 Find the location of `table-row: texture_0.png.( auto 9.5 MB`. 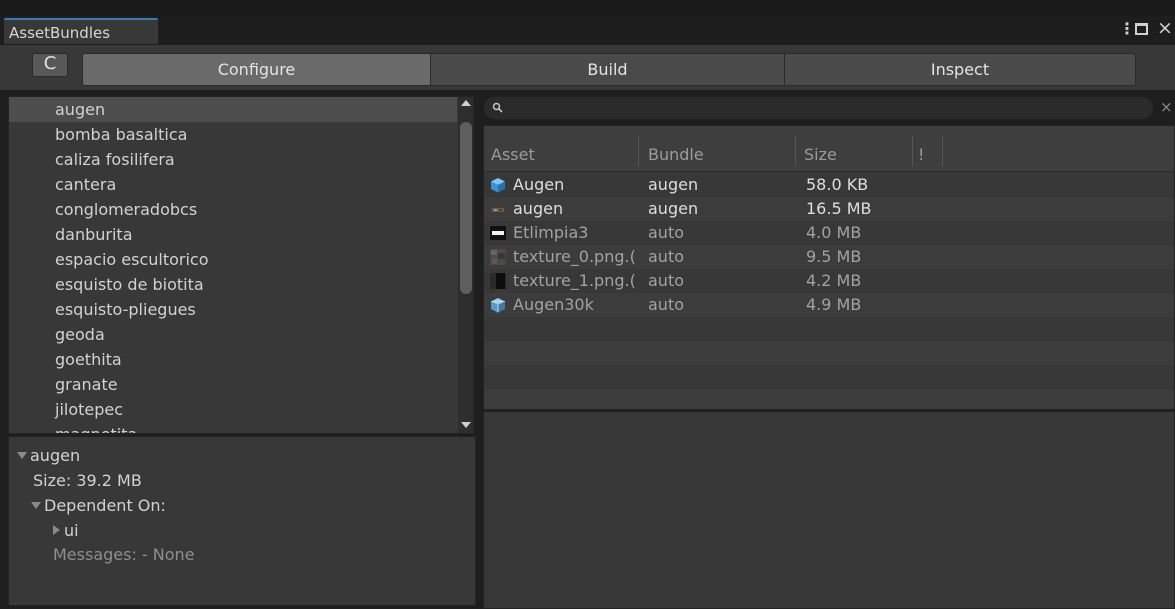

table-row: texture_0.png.( auto 9.5 MB is located at coordinates (829, 257).